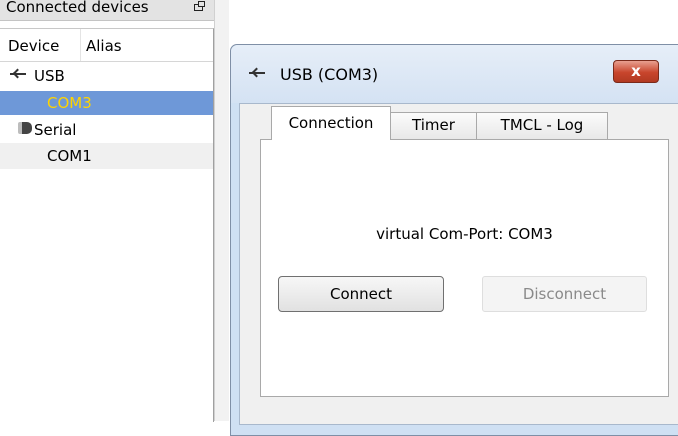 The height and width of the screenshot is (436, 678). What do you see at coordinates (464, 234) in the screenshot?
I see `com-port-label: virtual Com-Port: COM3` at bounding box center [464, 234].